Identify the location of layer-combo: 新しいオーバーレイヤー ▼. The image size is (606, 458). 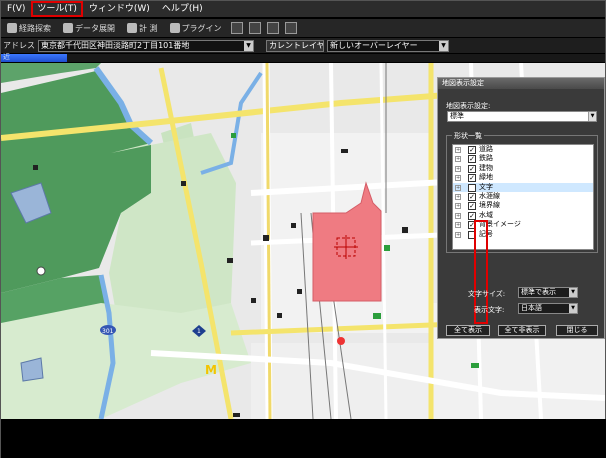
(388, 45).